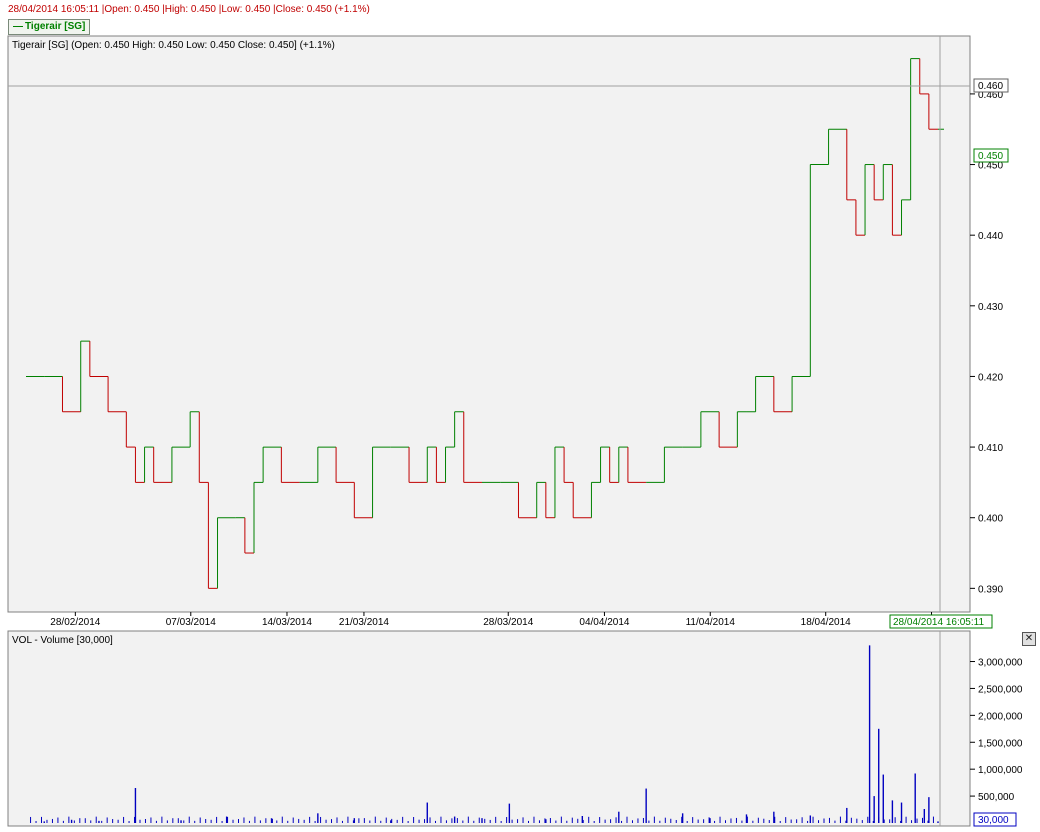 Image resolution: width=1040 pixels, height=832 pixels. Describe the element at coordinates (1000, 663) in the screenshot. I see `volume-ytick-label: 3,000,000` at that location.